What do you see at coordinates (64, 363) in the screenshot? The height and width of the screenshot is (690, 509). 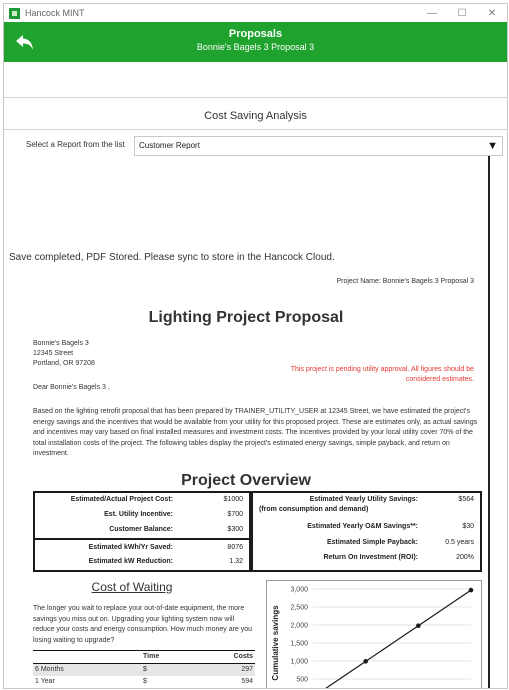 I see `address-line: Portland, OR 97208` at bounding box center [64, 363].